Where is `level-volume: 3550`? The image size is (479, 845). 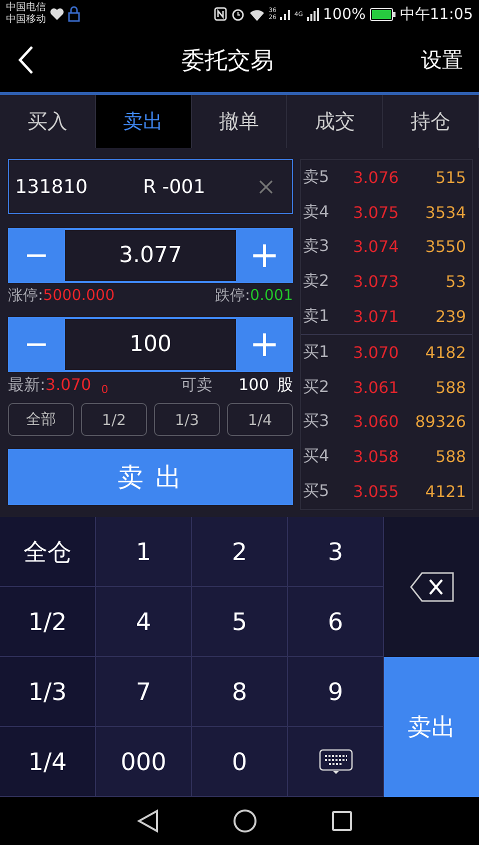 level-volume: 3550 is located at coordinates (445, 246).